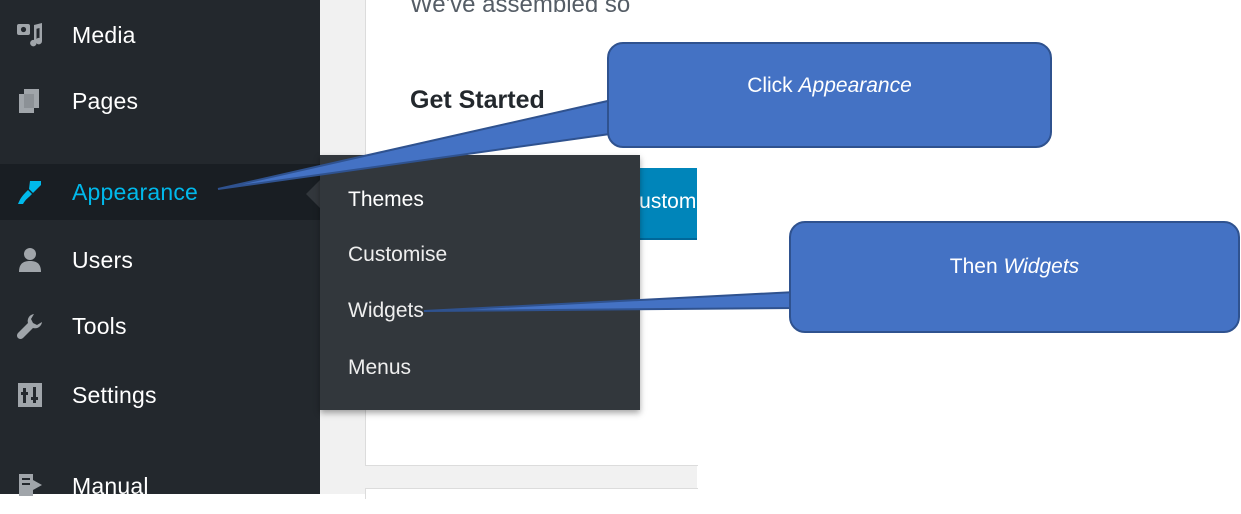 This screenshot has height=514, width=1241. I want to click on get-started-heading: Get Started, so click(477, 100).